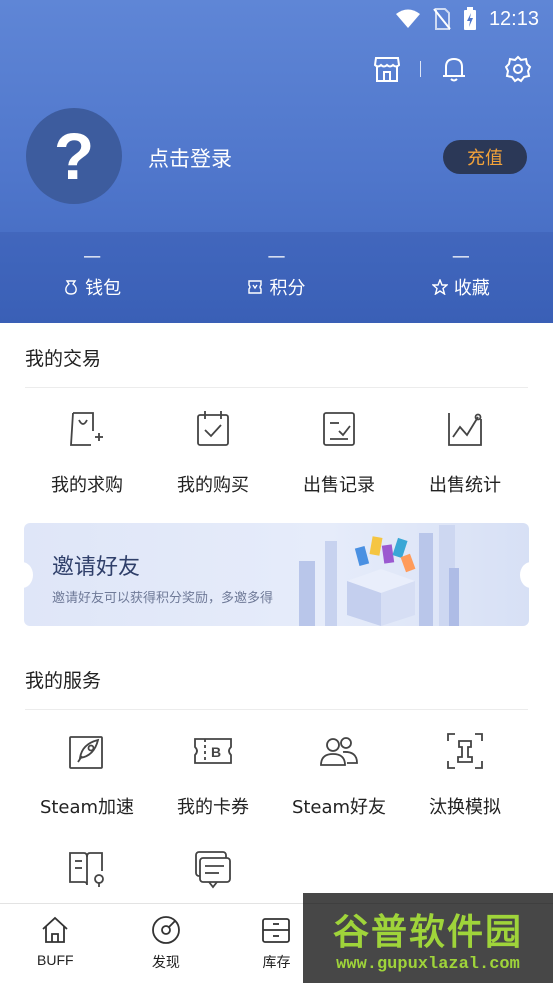 This screenshot has width=553, height=983. What do you see at coordinates (86, 429) in the screenshot?
I see `purchase-request-icon` at bounding box center [86, 429].